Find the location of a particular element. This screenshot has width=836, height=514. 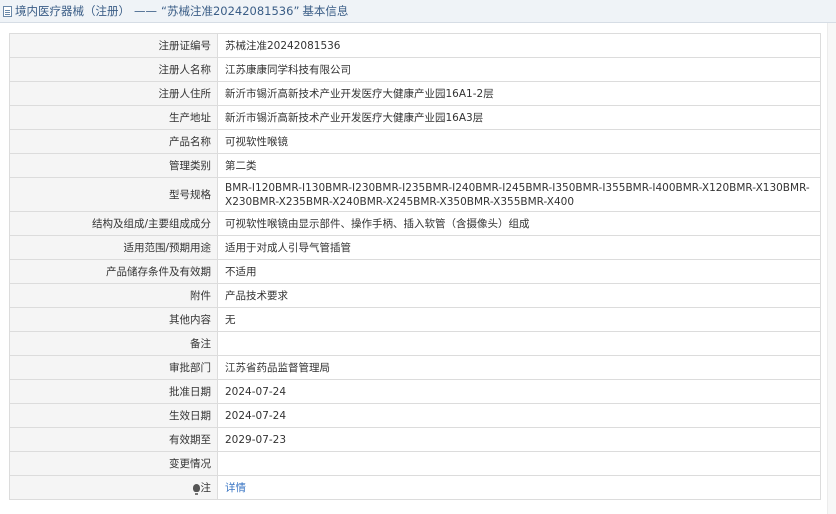

table-row: 批准日期 2024-07-24 is located at coordinates (415, 391).